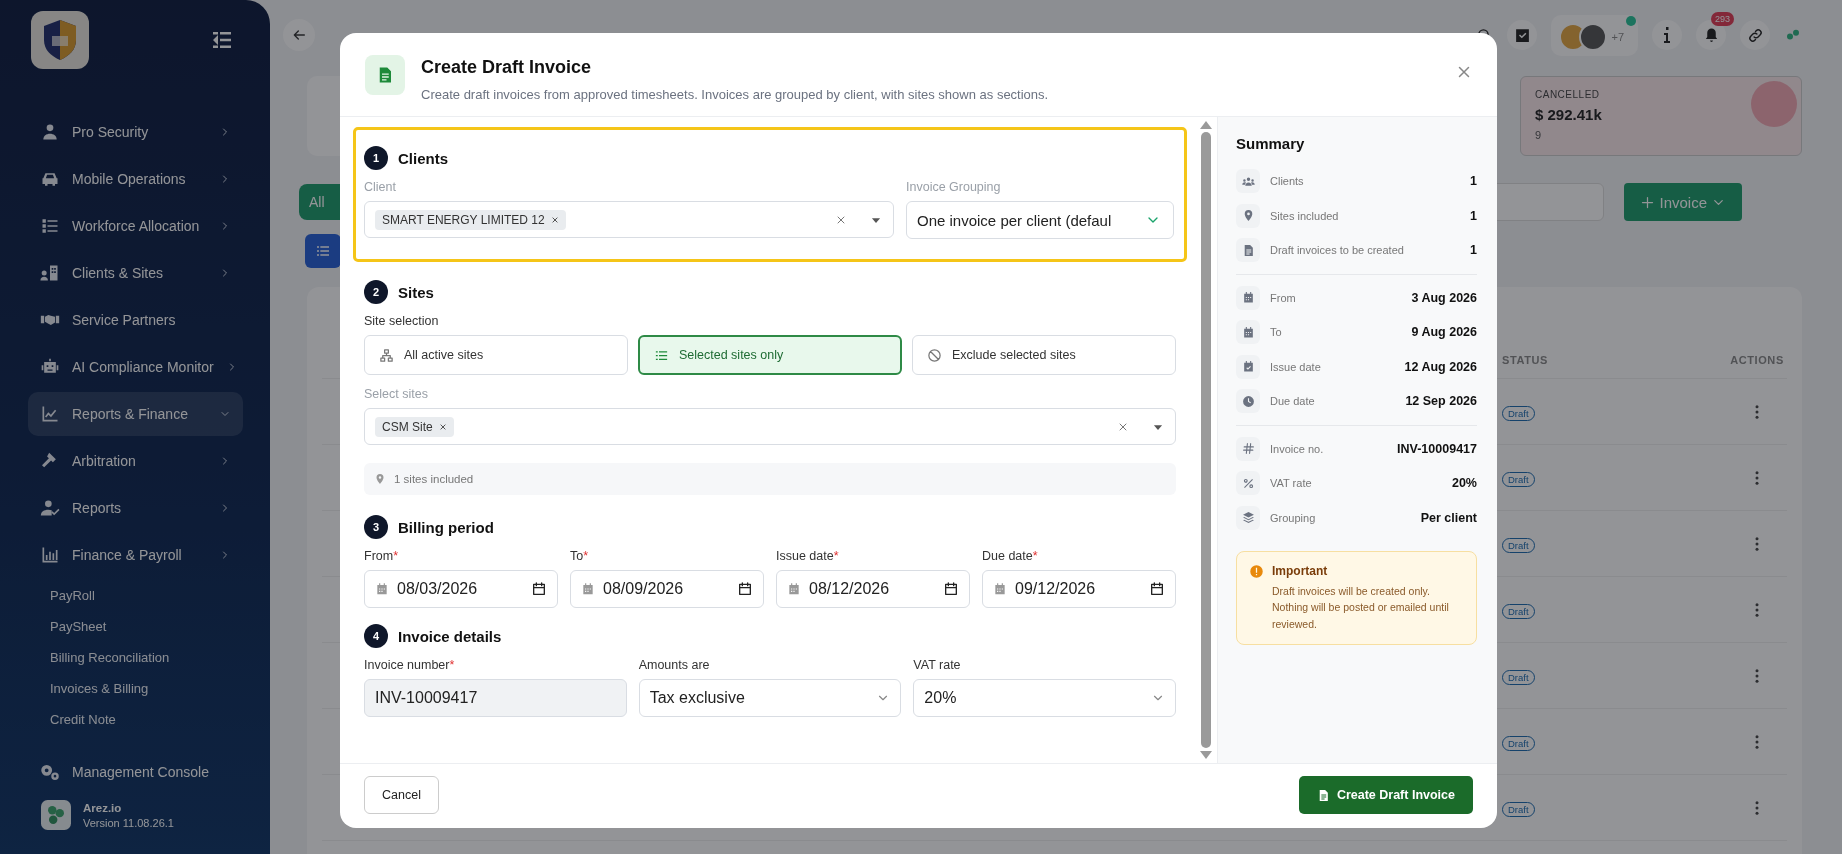 Image resolution: width=1842 pixels, height=854 pixels. What do you see at coordinates (1044, 355) in the screenshot?
I see `site-option-button: Exclude selected sites` at bounding box center [1044, 355].